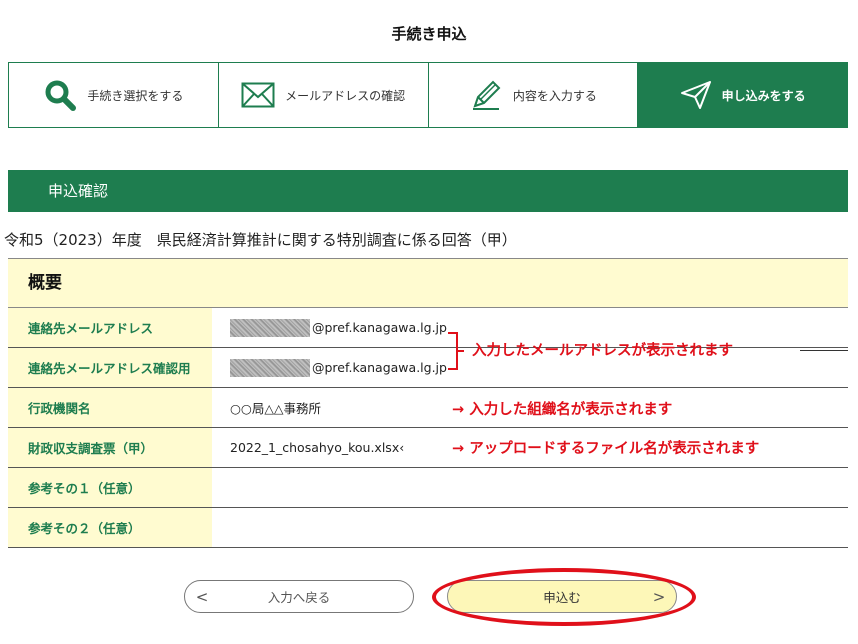 This screenshot has height=644, width=858. I want to click on step-enter-content: 内容を入力する, so click(534, 95).